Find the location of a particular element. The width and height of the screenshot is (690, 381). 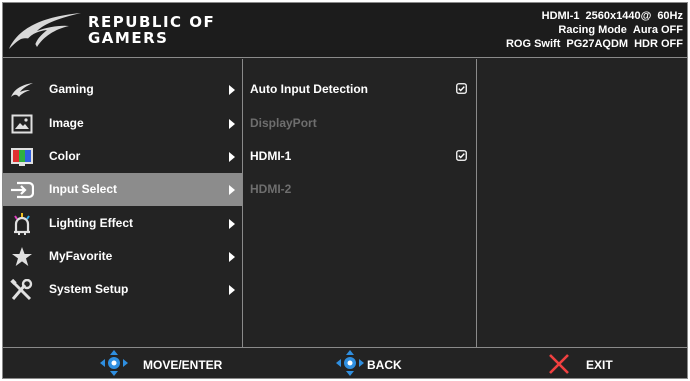

submenu-item-hdmi-1: HDMI-1 is located at coordinates (360, 156).